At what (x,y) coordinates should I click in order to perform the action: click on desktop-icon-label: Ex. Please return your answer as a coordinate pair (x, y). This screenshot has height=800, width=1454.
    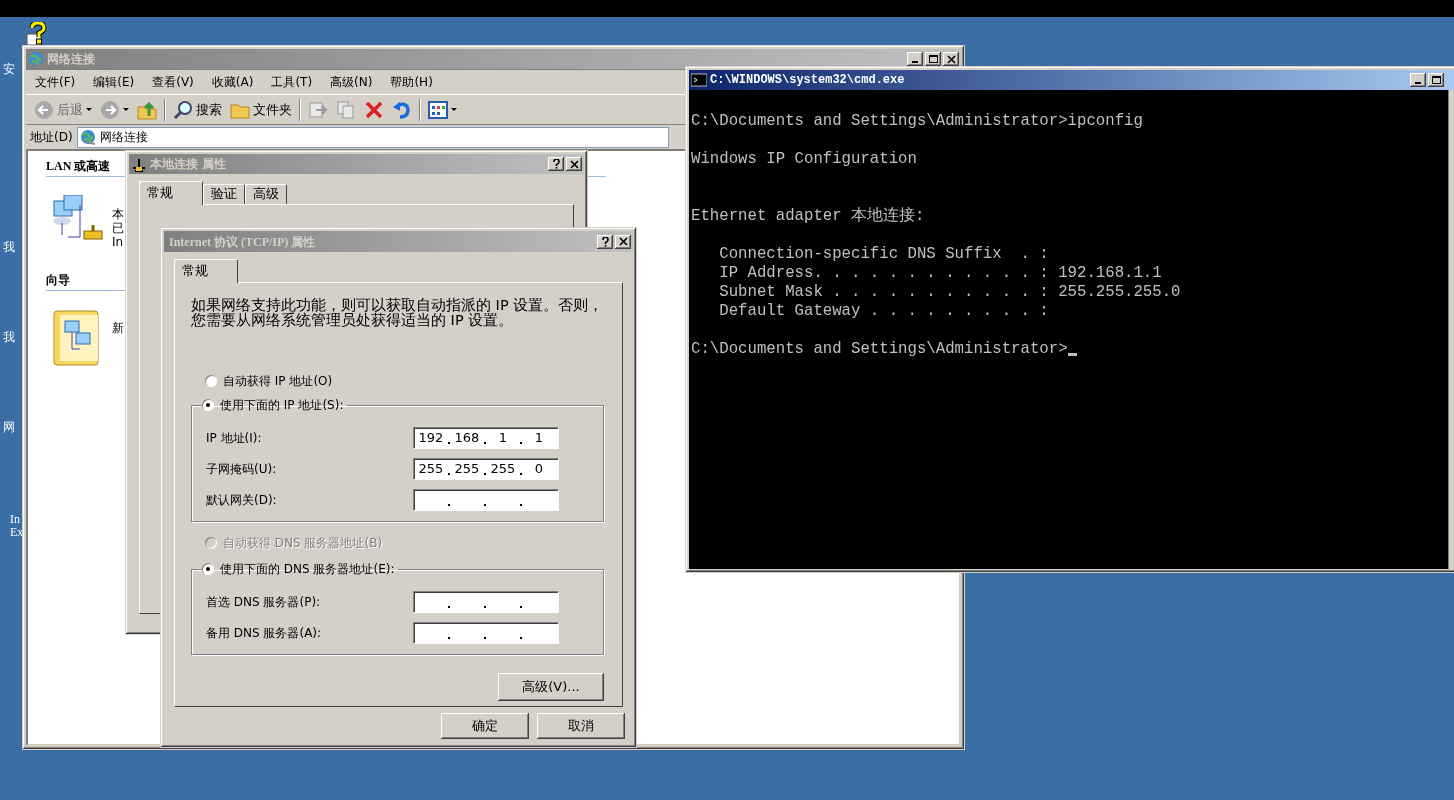
    Looking at the image, I should click on (17, 532).